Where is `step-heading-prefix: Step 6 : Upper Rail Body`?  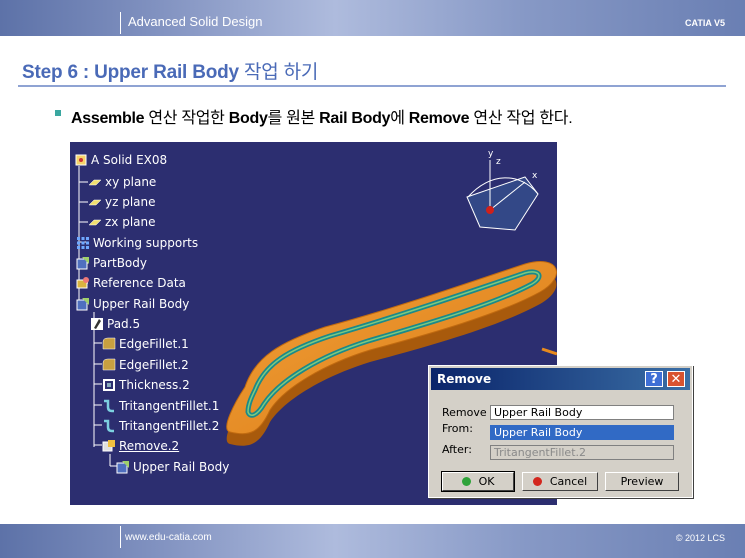 step-heading-prefix: Step 6 : Upper Rail Body is located at coordinates (130, 72).